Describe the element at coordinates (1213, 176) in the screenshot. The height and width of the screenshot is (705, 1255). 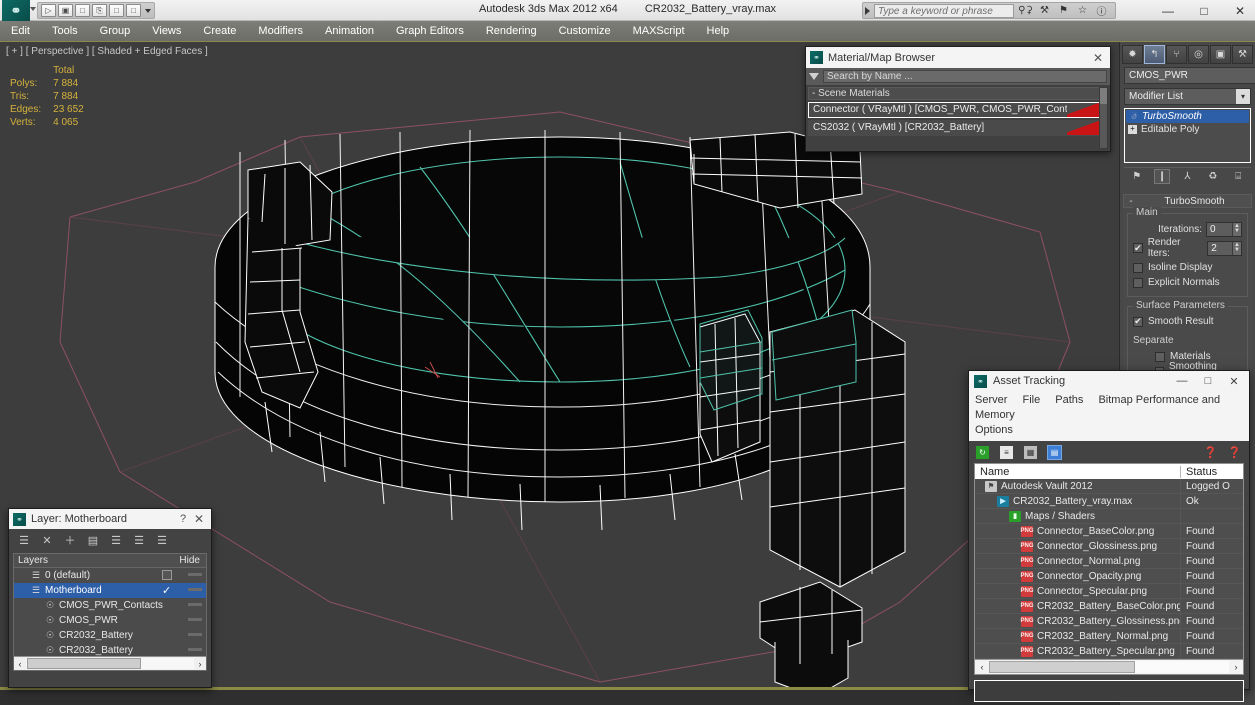
I see `remove-modifier-icon: ♻` at that location.